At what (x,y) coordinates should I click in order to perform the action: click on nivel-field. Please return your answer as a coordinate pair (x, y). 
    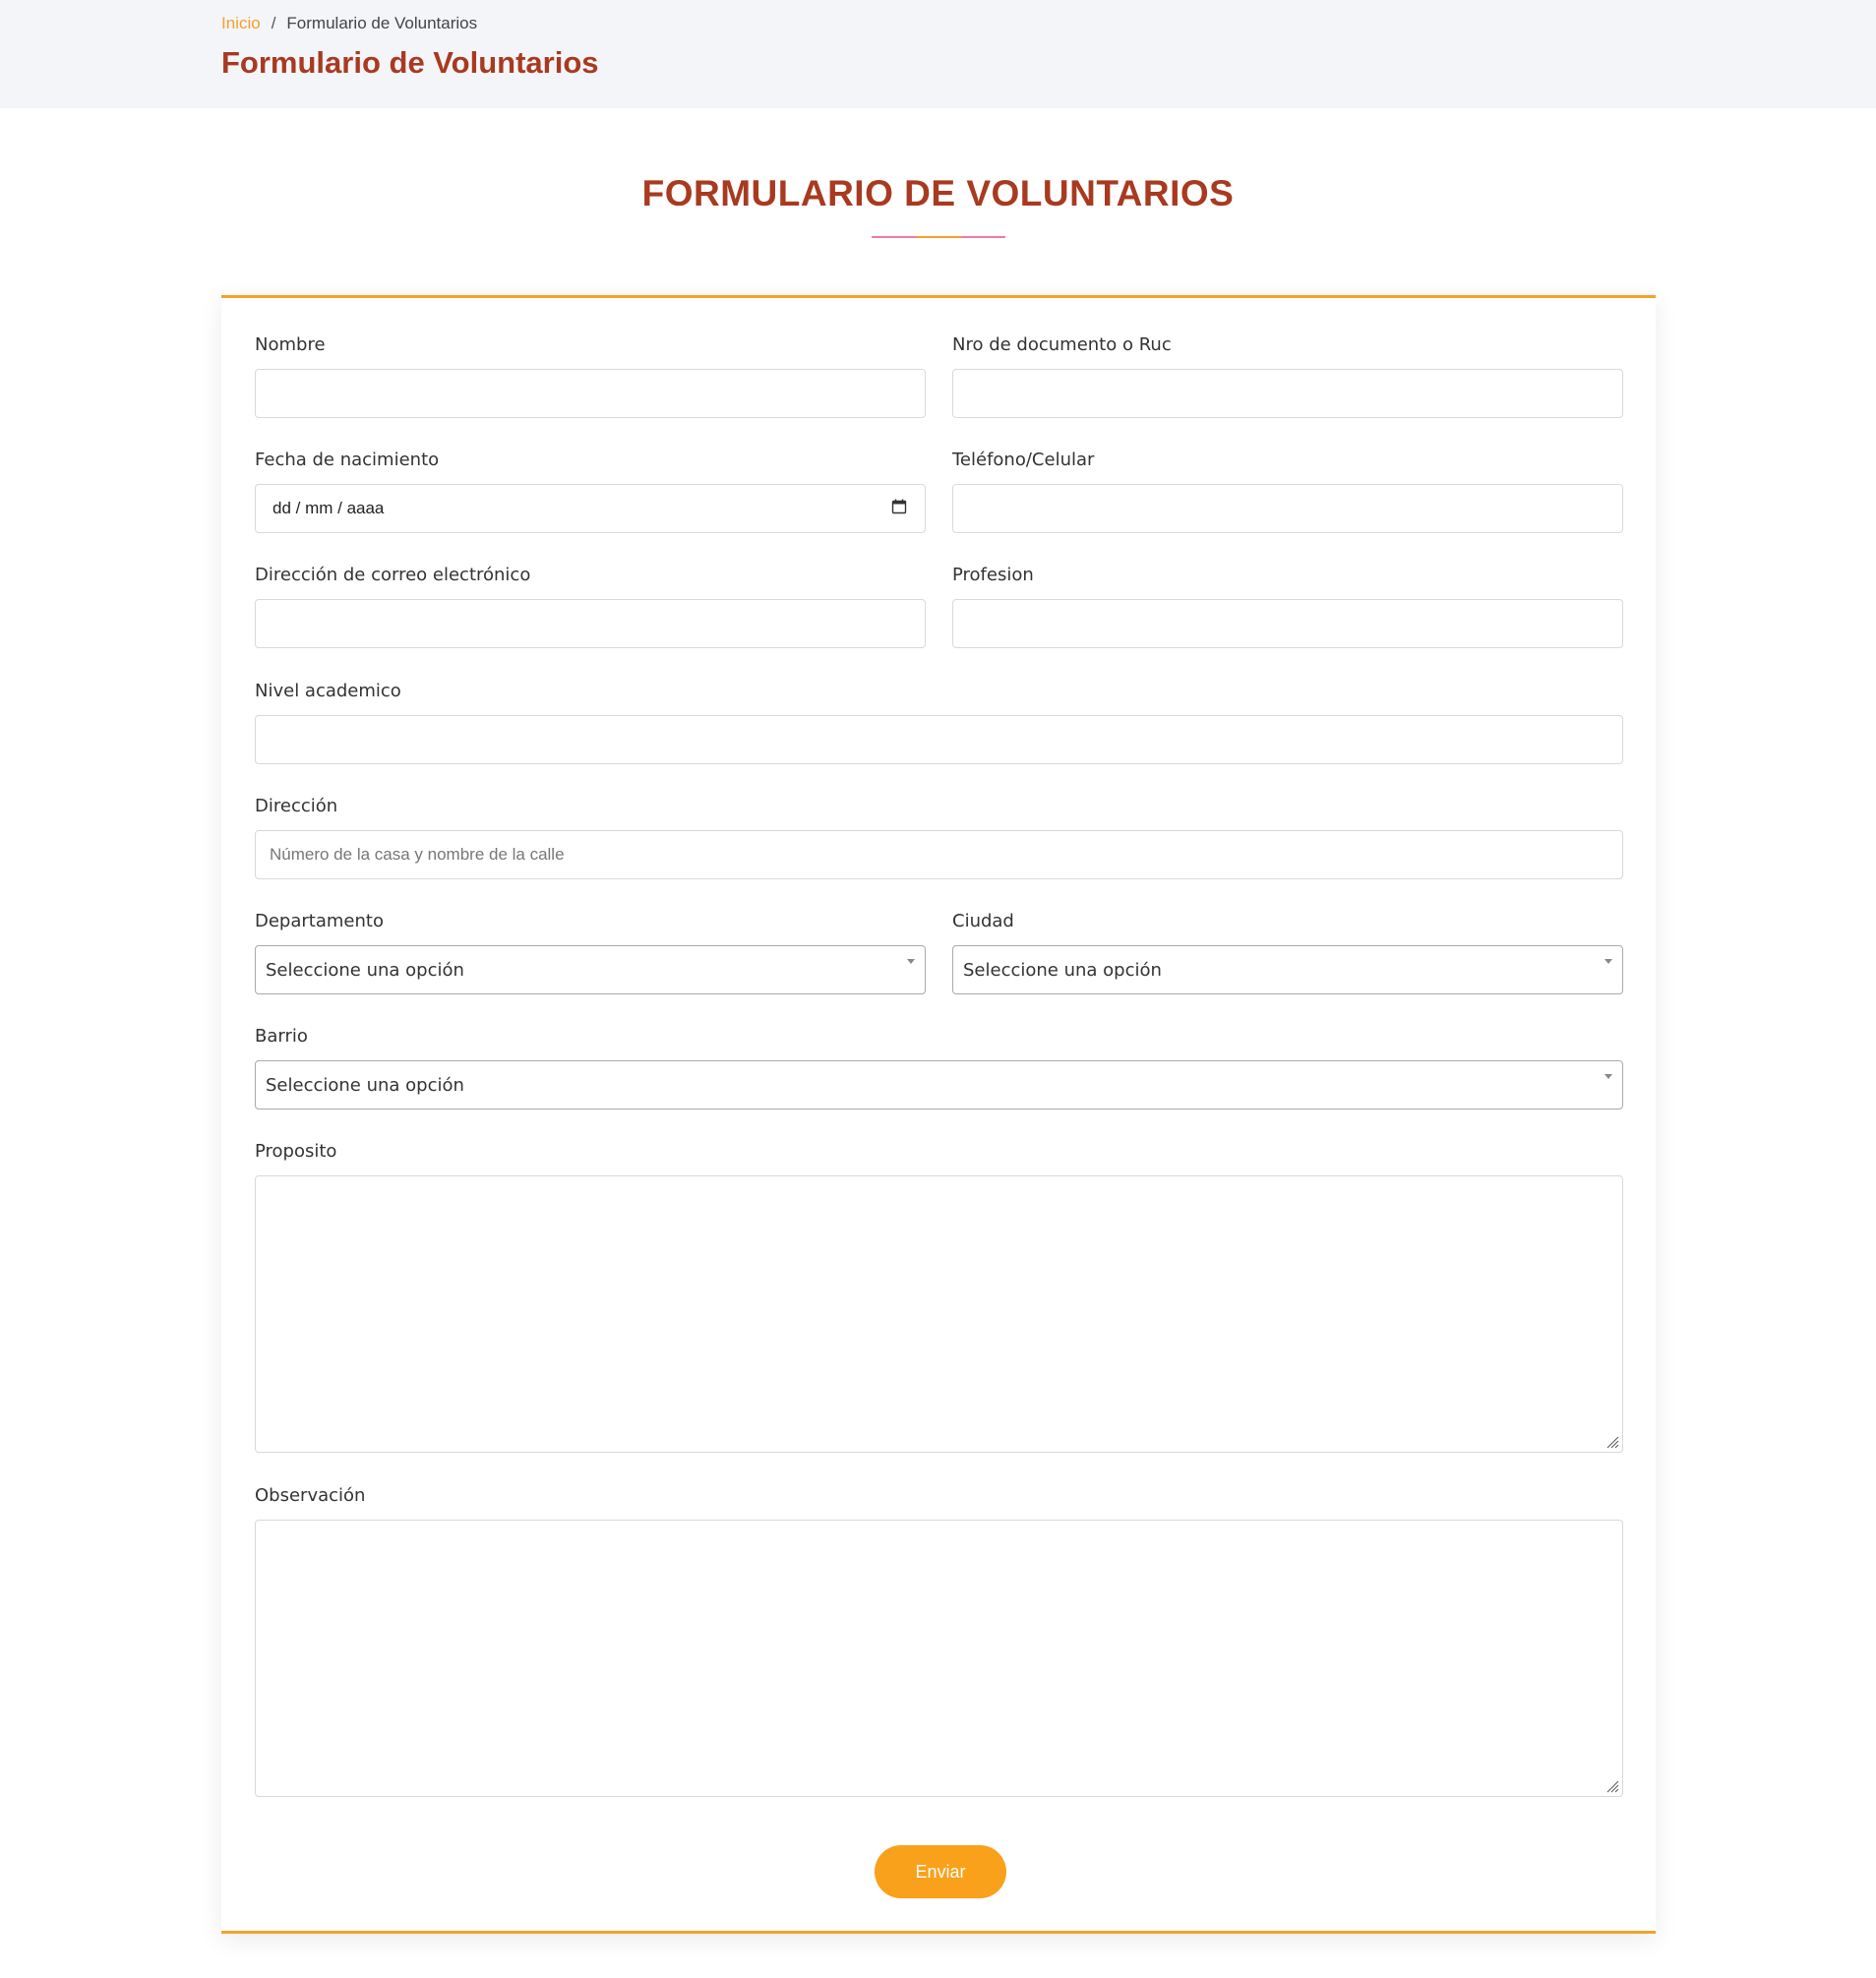
    Looking at the image, I should click on (939, 740).